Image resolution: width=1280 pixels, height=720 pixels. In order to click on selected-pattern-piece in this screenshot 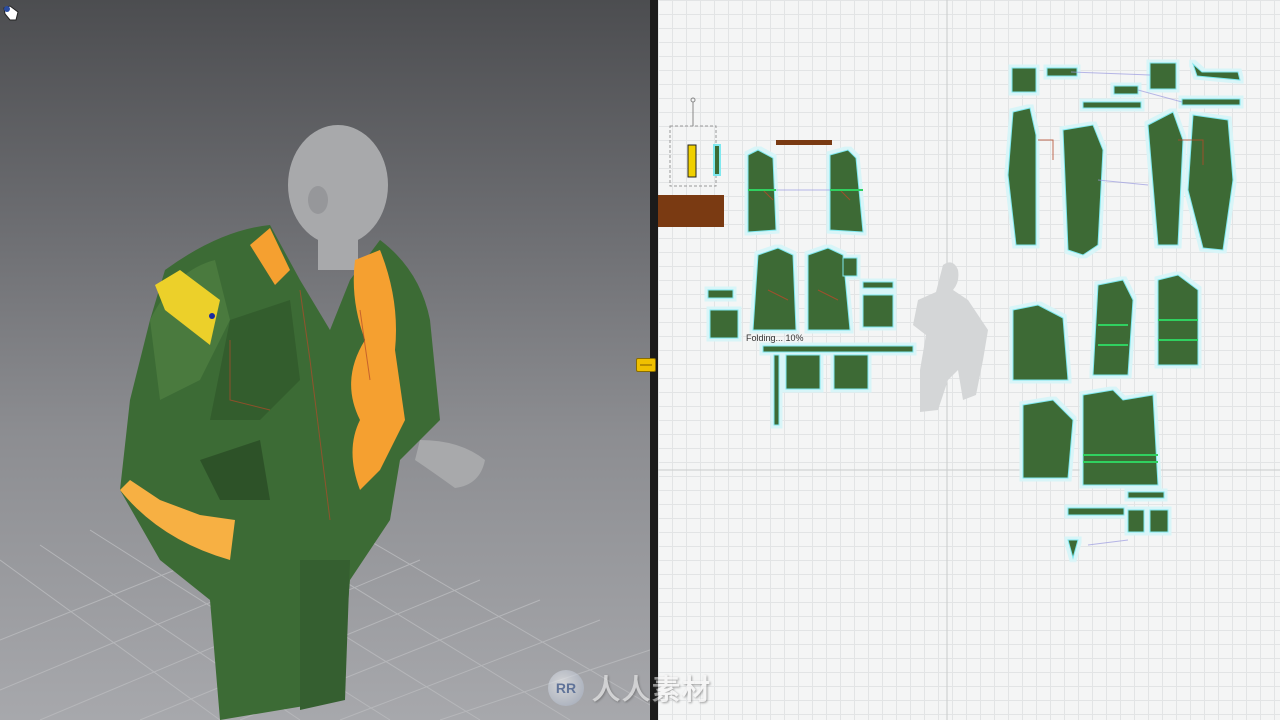, I will do `click(695, 142)`.